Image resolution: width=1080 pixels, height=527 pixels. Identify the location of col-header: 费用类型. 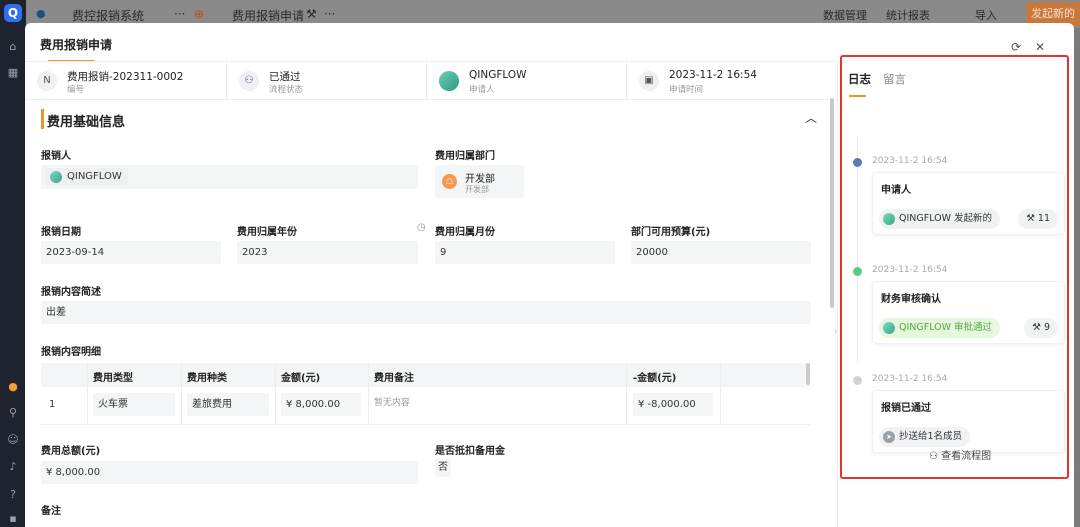
(113, 378).